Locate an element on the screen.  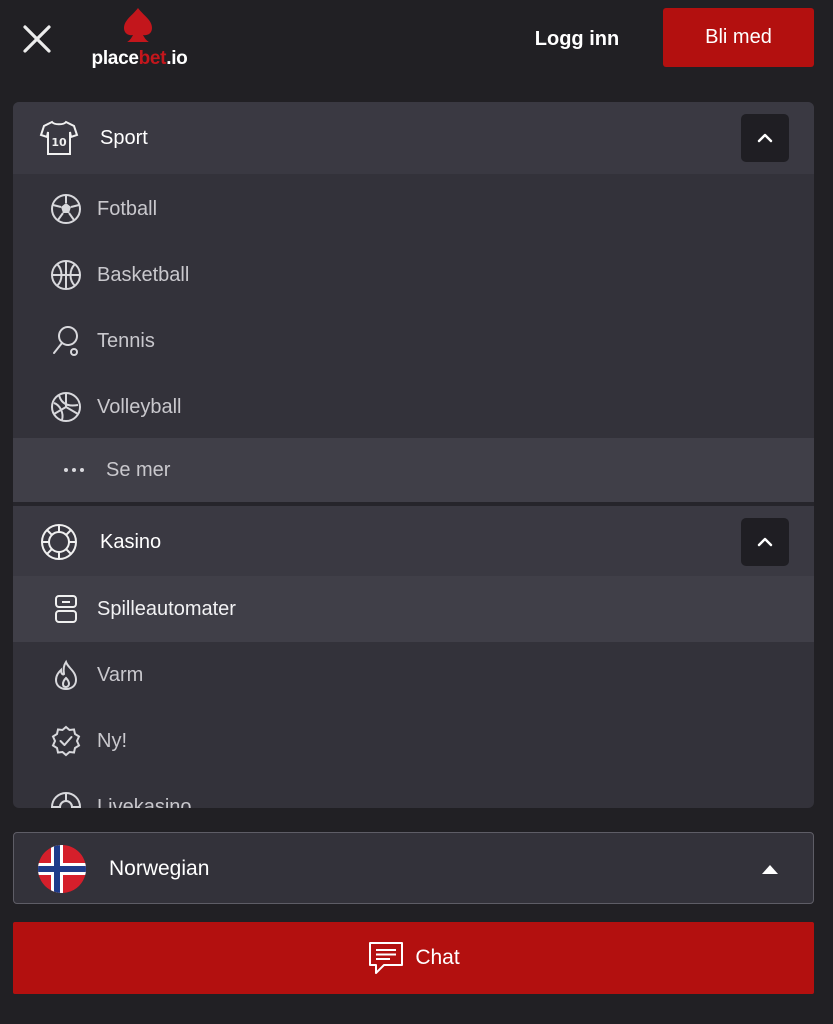
sport-item-fotball: Fotball is located at coordinates (413, 209).